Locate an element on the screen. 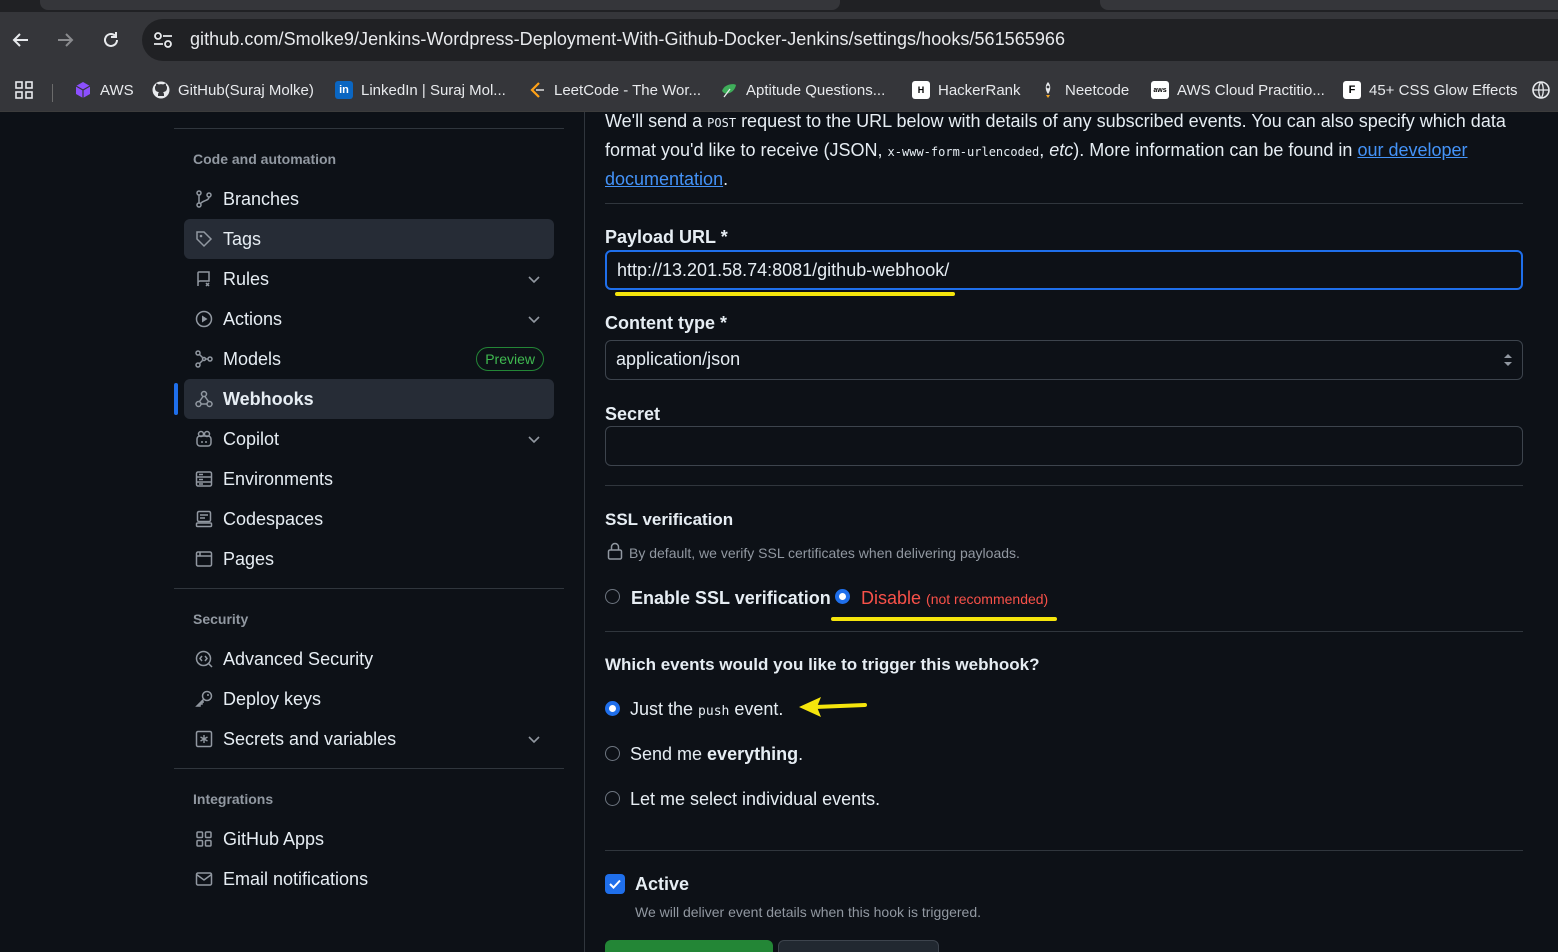 Image resolution: width=1558 pixels, height=952 pixels. play-icon is located at coordinates (204, 319).